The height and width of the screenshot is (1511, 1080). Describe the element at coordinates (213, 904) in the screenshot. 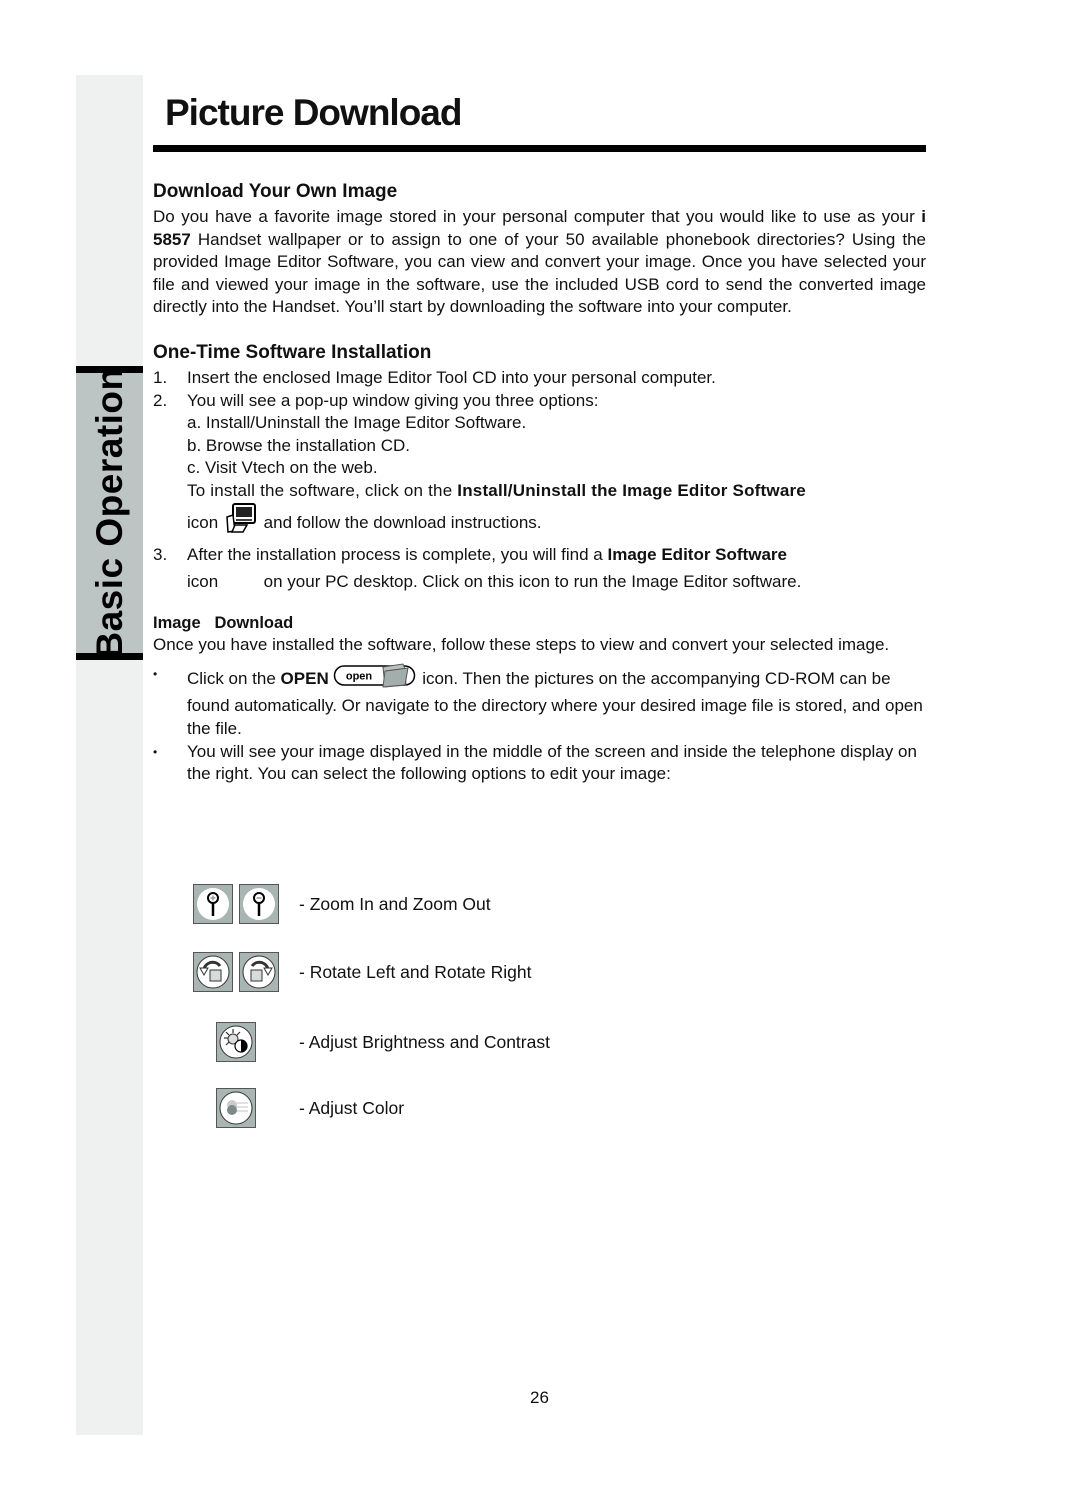

I see `zoom-in-icon` at that location.